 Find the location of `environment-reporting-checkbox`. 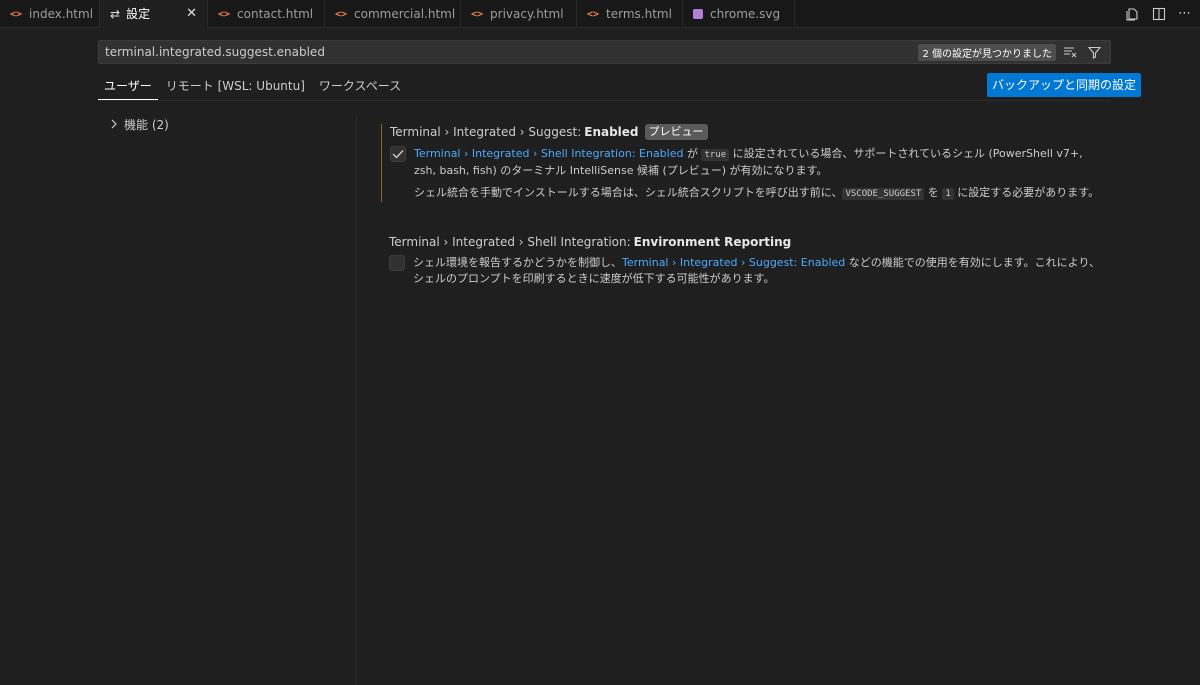

environment-reporting-checkbox is located at coordinates (397, 263).